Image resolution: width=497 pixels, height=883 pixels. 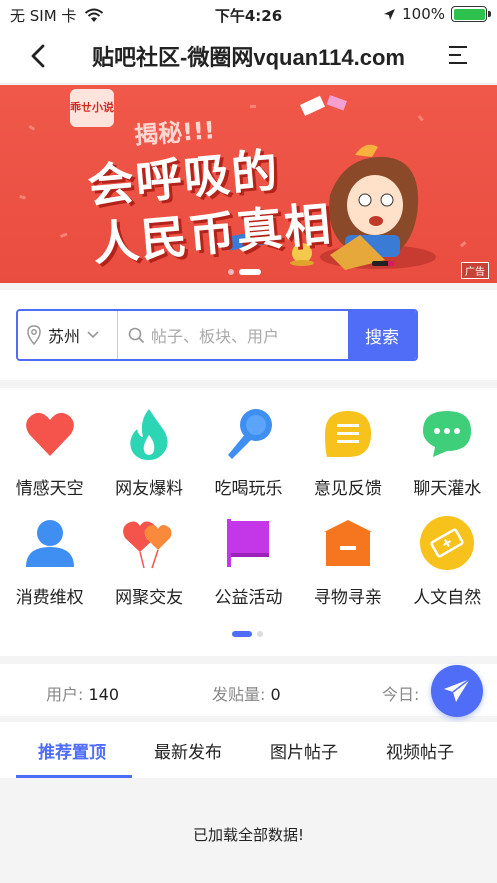 What do you see at coordinates (34, 335) in the screenshot?
I see `location-pin-icon` at bounding box center [34, 335].